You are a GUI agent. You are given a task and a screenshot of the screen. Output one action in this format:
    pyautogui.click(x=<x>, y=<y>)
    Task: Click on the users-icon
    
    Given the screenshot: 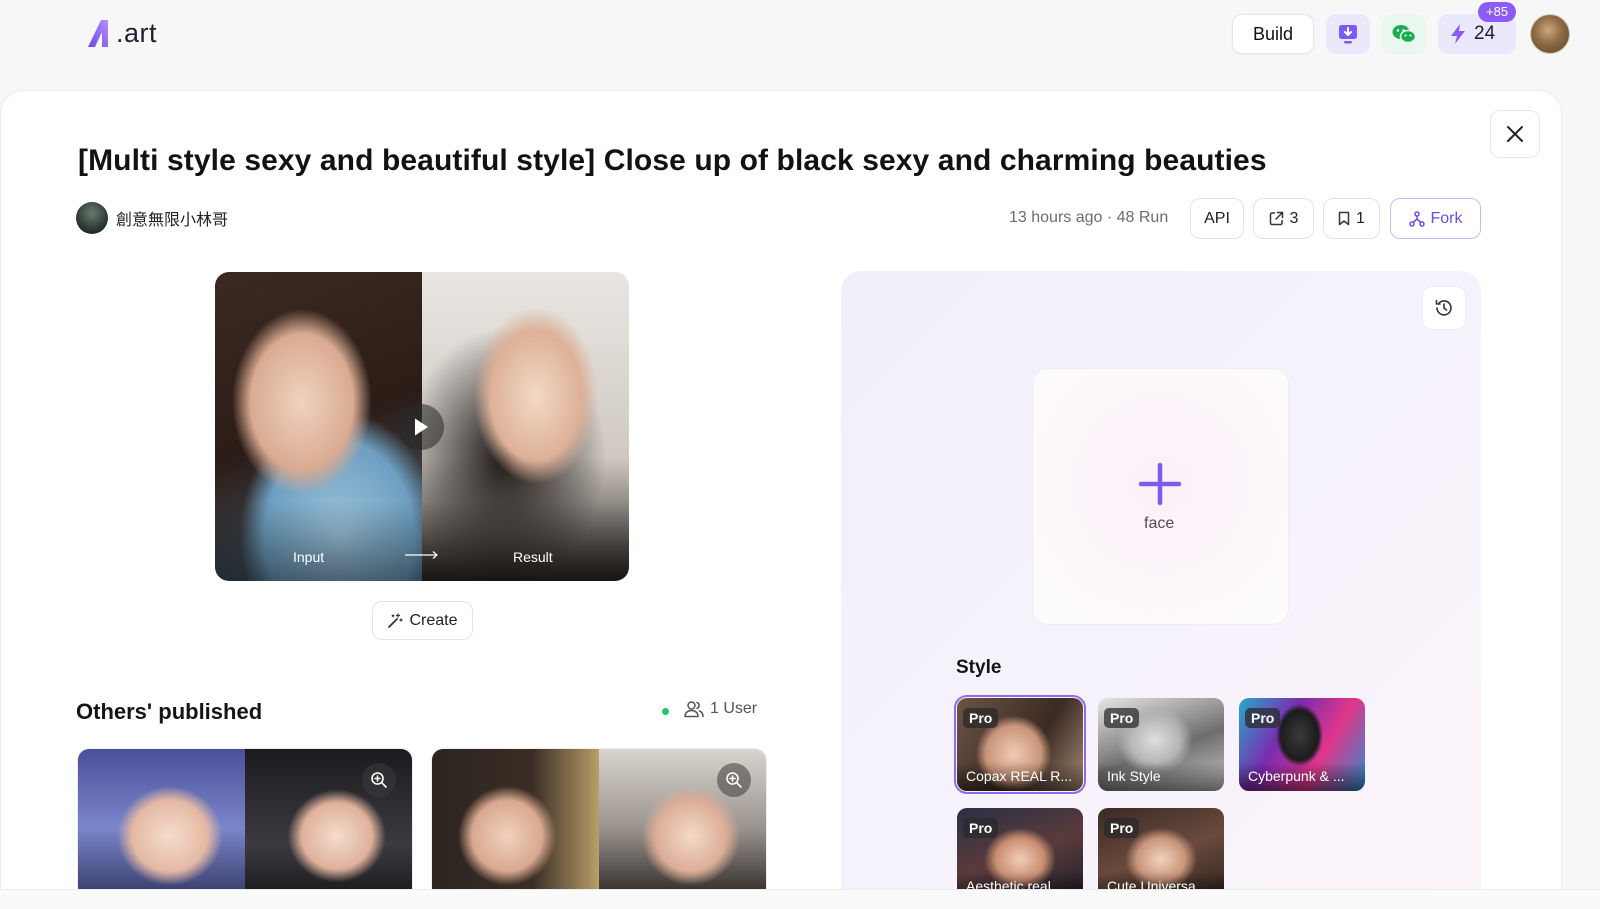 What is the action you would take?
    pyautogui.click(x=694, y=709)
    